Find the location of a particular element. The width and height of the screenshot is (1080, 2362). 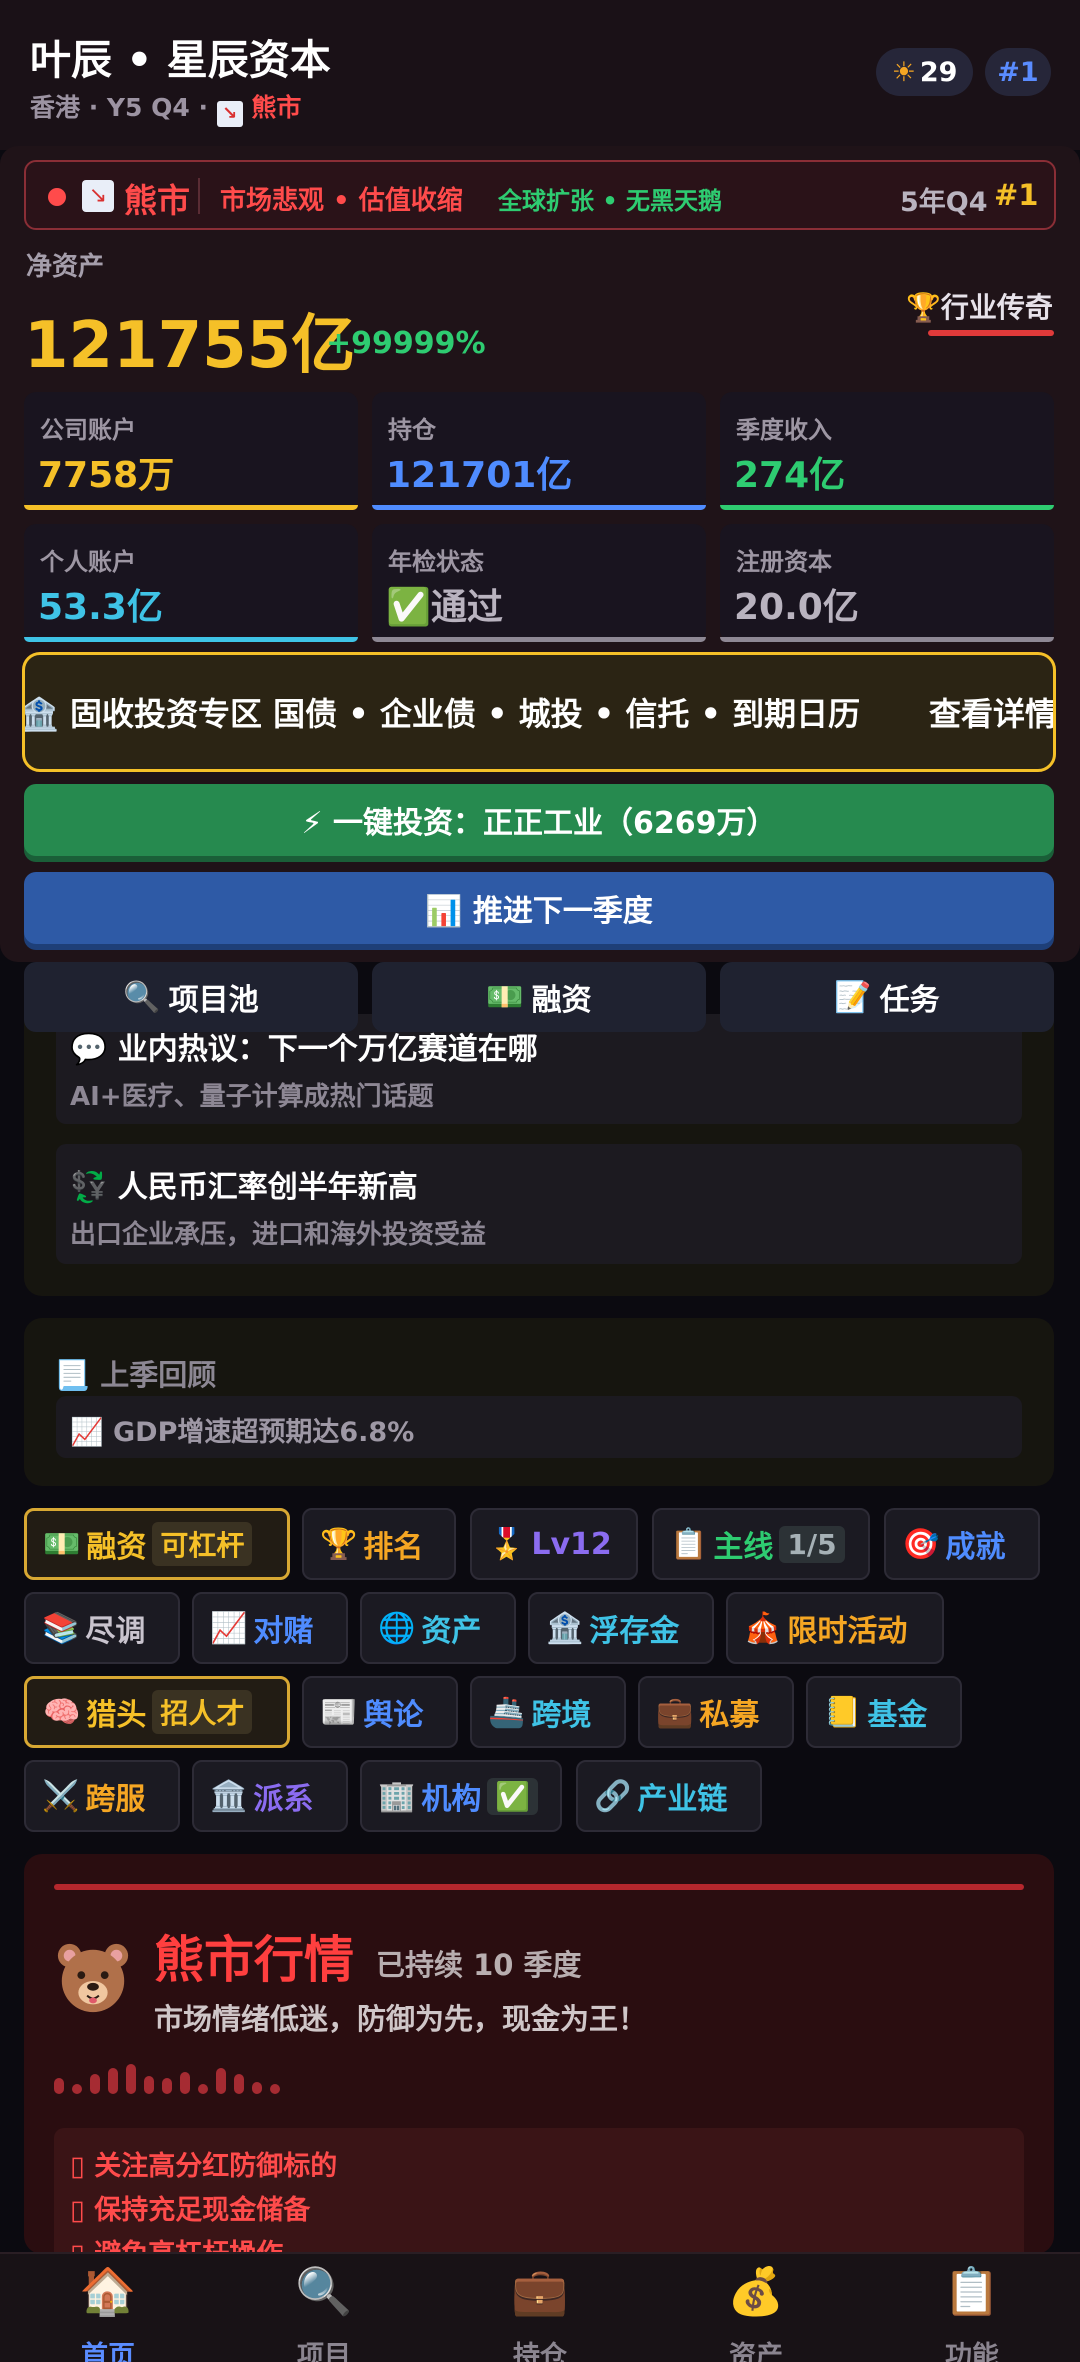

review-item-text: 📈 GDP增速超预期达6.8% is located at coordinates (242, 1432).